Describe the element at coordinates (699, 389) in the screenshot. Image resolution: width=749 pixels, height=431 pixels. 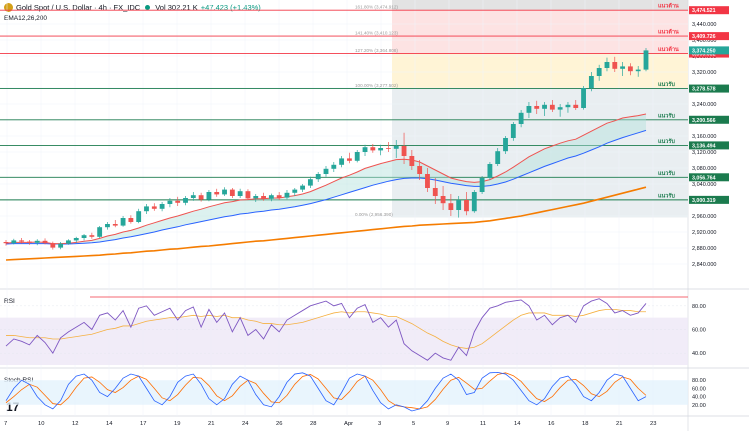
I see `stoch-y-tick: 60.00` at that location.